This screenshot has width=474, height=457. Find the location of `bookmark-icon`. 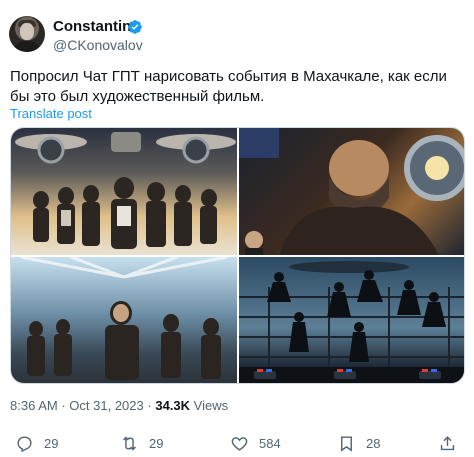

bookmark-icon is located at coordinates (346, 443).